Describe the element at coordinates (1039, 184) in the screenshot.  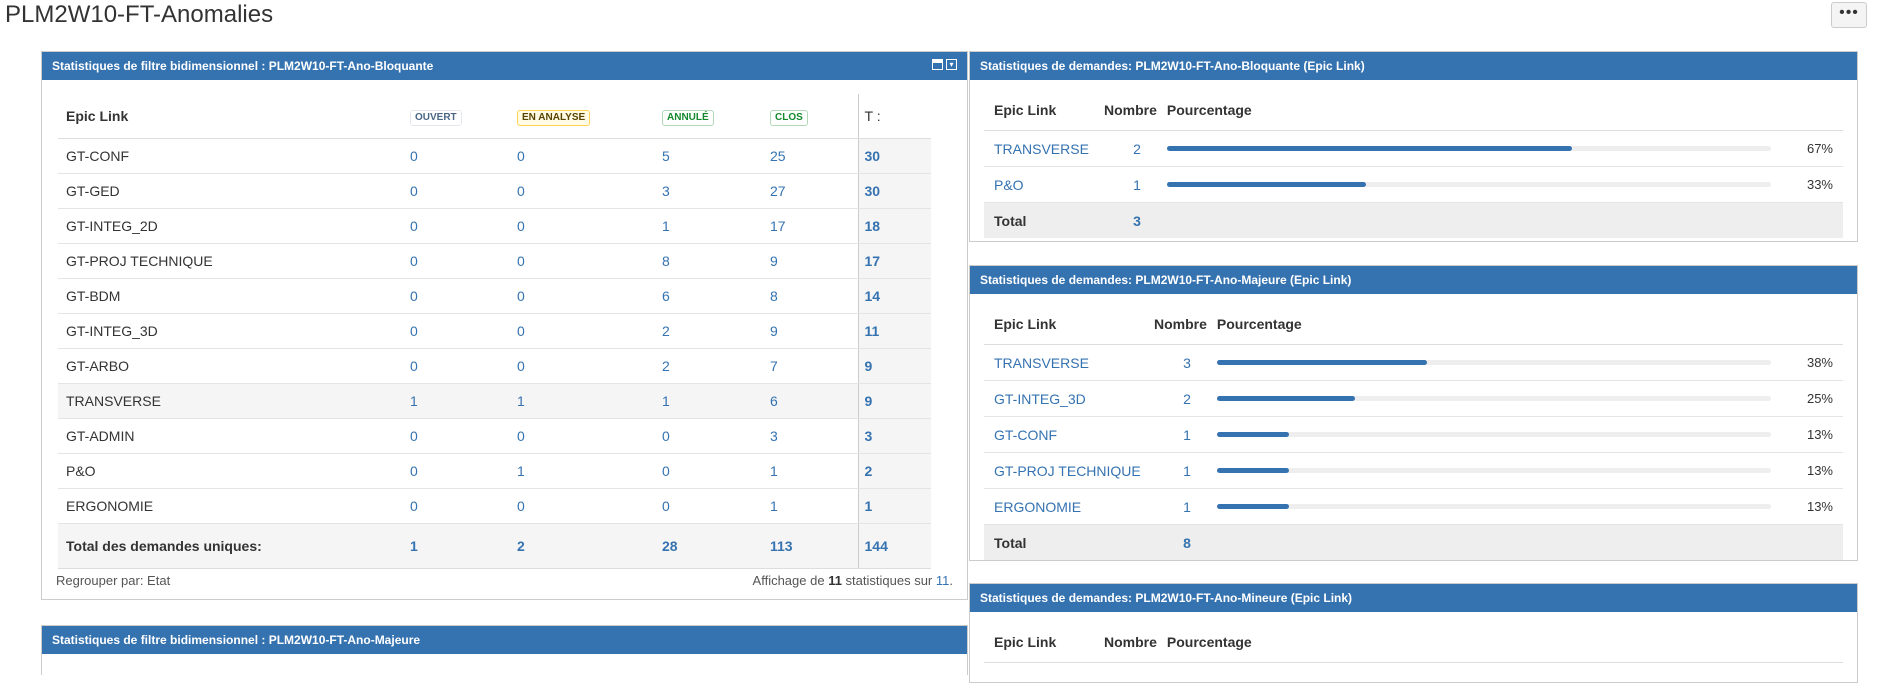
I see `epic-link: P&O` at that location.